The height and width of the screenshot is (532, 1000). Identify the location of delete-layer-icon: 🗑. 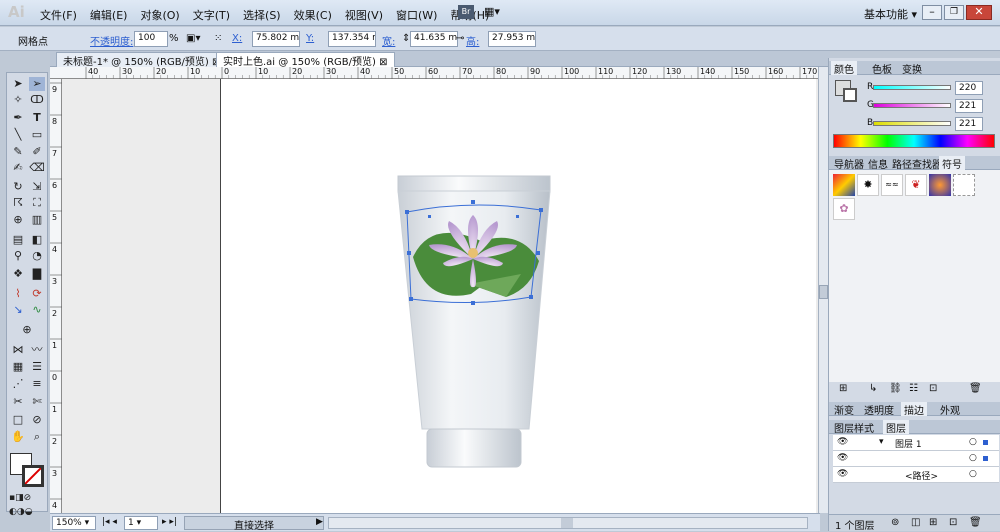
(975, 522).